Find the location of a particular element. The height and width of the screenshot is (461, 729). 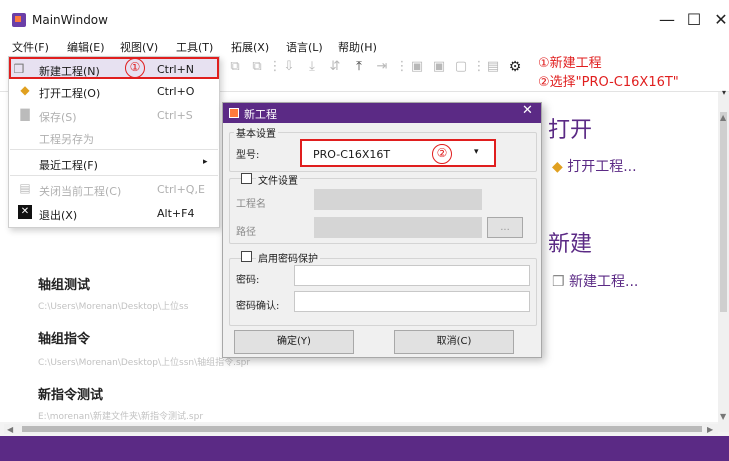

recent-project-path: C:\Users\Morenan\Desktop\上位ssn\轴组指令.spr is located at coordinates (144, 363).